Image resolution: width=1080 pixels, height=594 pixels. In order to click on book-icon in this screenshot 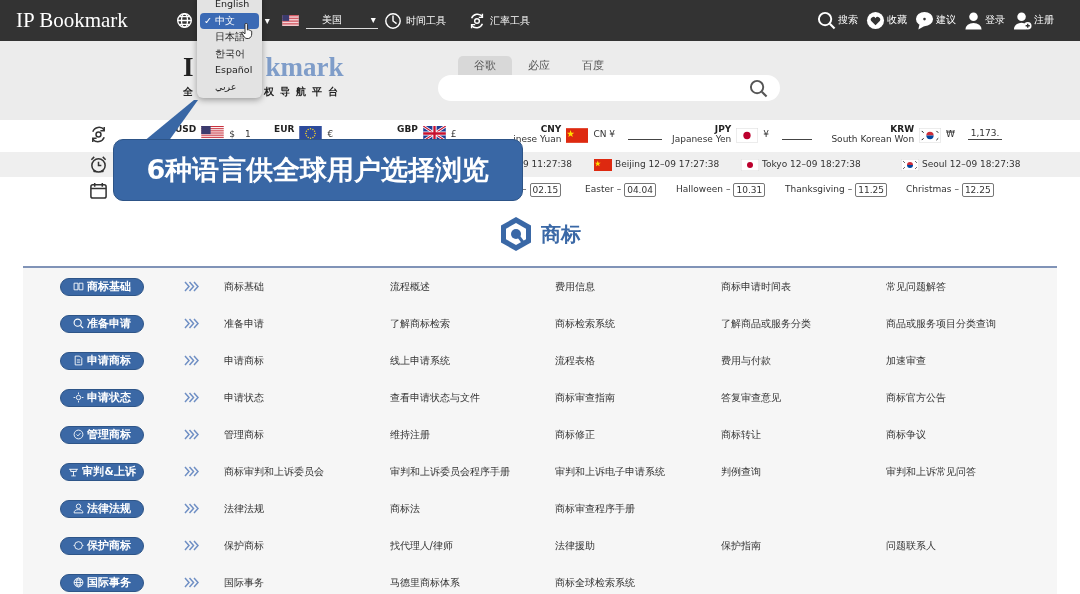, I will do `click(78, 286)`.